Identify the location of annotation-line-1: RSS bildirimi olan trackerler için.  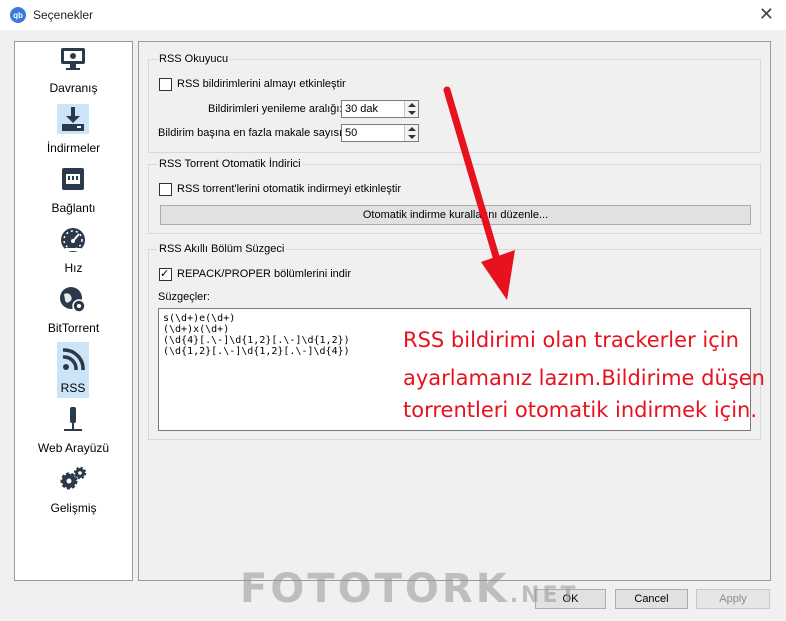
(571, 340).